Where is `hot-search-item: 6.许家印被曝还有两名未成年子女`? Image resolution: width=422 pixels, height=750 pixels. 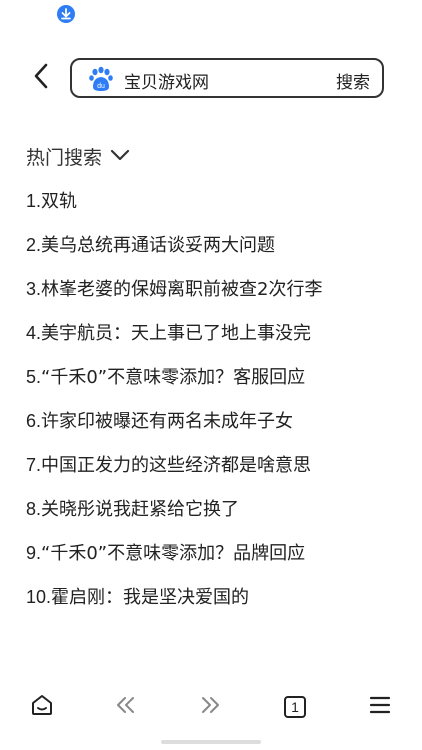
hot-search-item: 6.许家印被曝还有两名未成年子女 is located at coordinates (216, 430).